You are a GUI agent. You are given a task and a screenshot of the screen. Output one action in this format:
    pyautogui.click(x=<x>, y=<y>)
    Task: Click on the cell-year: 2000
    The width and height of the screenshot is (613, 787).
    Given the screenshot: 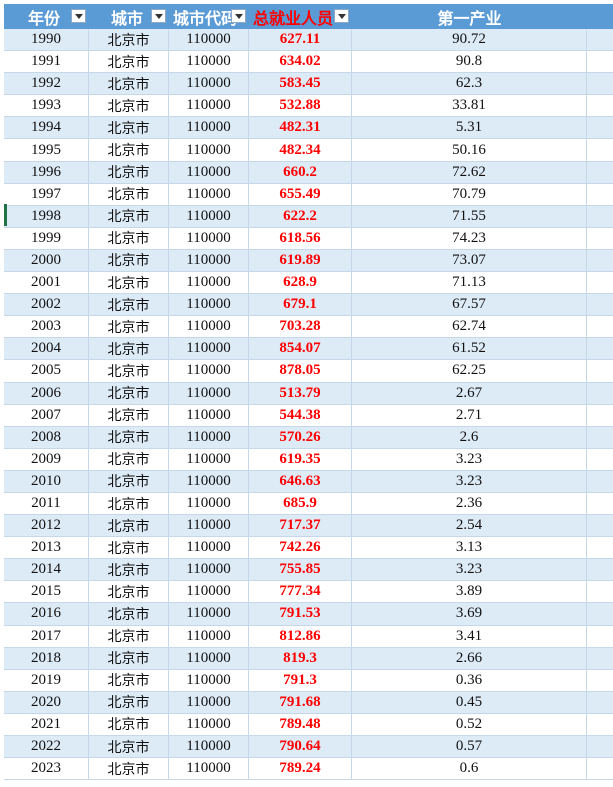 What is the action you would take?
    pyautogui.click(x=46, y=261)
    